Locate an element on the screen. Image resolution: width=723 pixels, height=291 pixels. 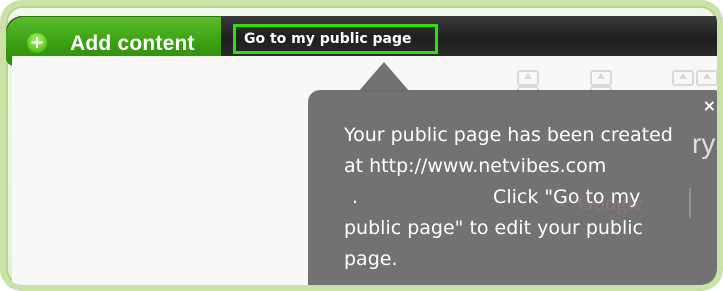
go-to-public-page-link: Go to my public page is located at coordinates (335, 39).